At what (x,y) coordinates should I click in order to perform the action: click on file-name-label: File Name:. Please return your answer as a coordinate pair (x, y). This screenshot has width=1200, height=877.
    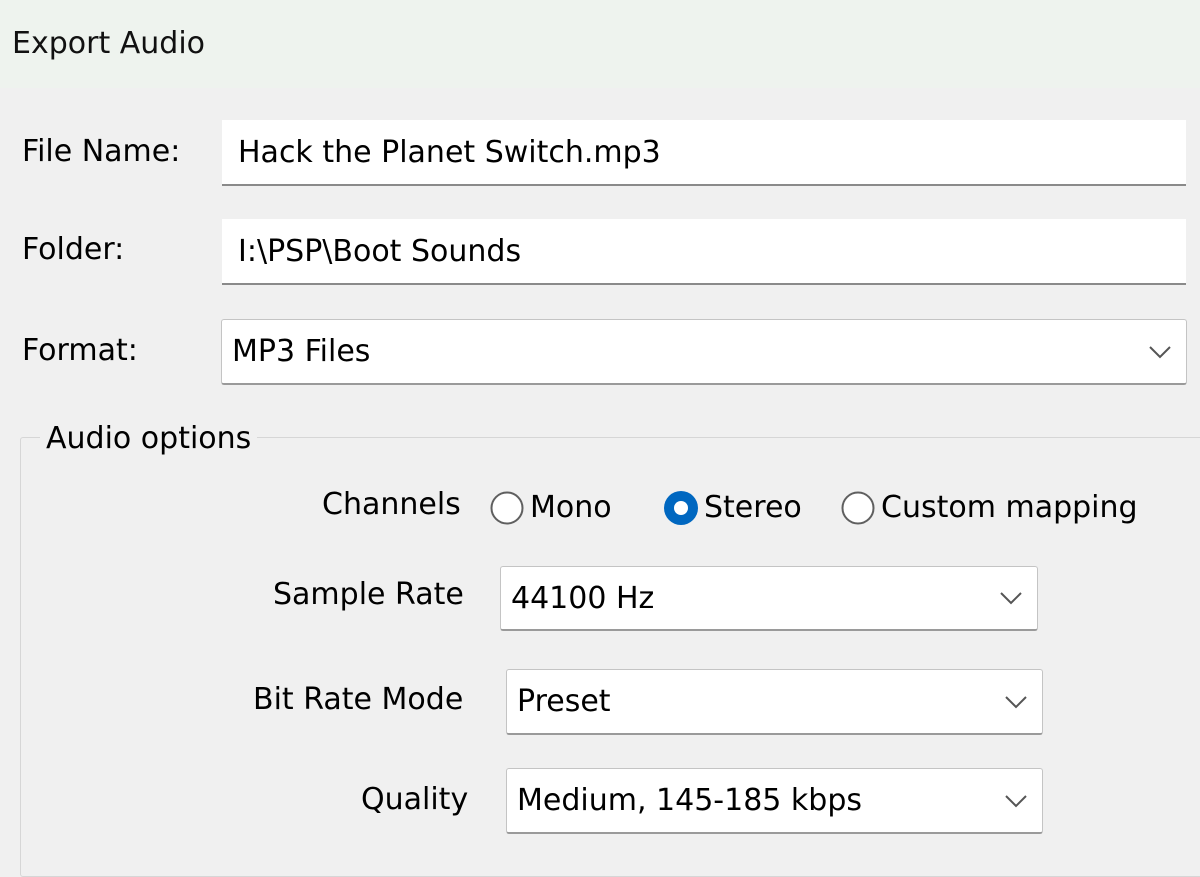
    Looking at the image, I should click on (101, 151).